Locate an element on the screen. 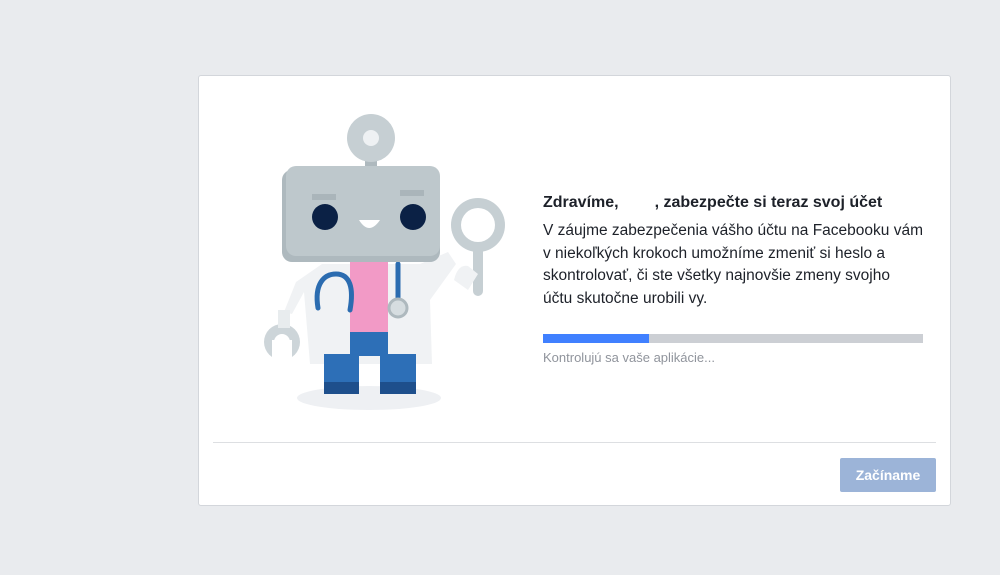 The height and width of the screenshot is (575, 1000). progress-bar is located at coordinates (733, 338).